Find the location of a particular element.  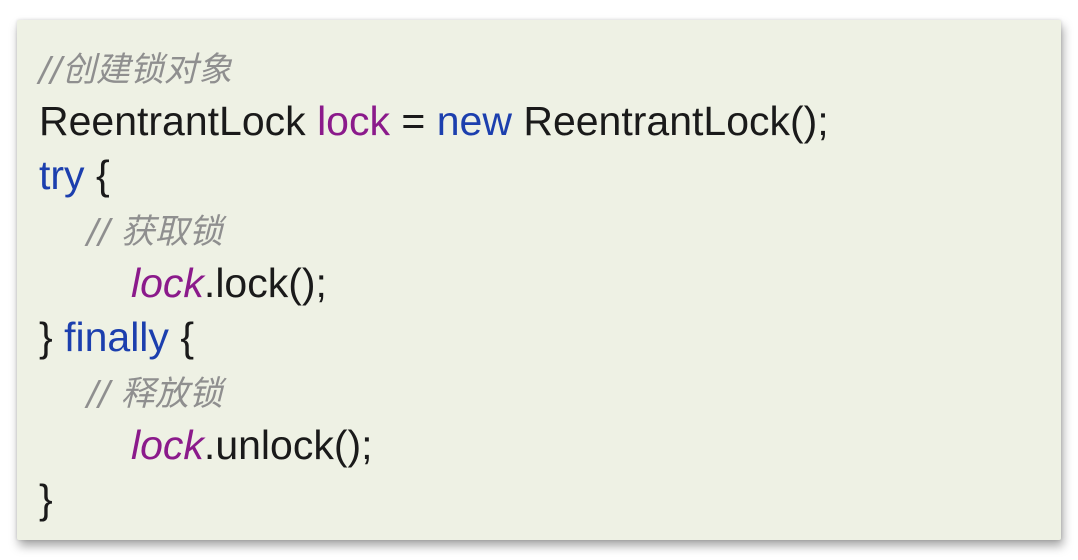

lock-call: .lock(); is located at coordinates (265, 283).